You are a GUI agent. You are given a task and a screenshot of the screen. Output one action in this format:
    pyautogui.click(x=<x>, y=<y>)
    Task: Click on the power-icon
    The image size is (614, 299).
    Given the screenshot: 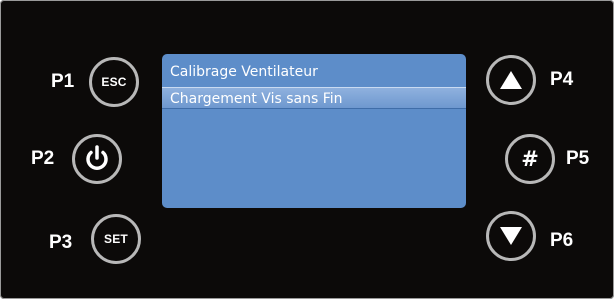 What is the action you would take?
    pyautogui.click(x=97, y=157)
    